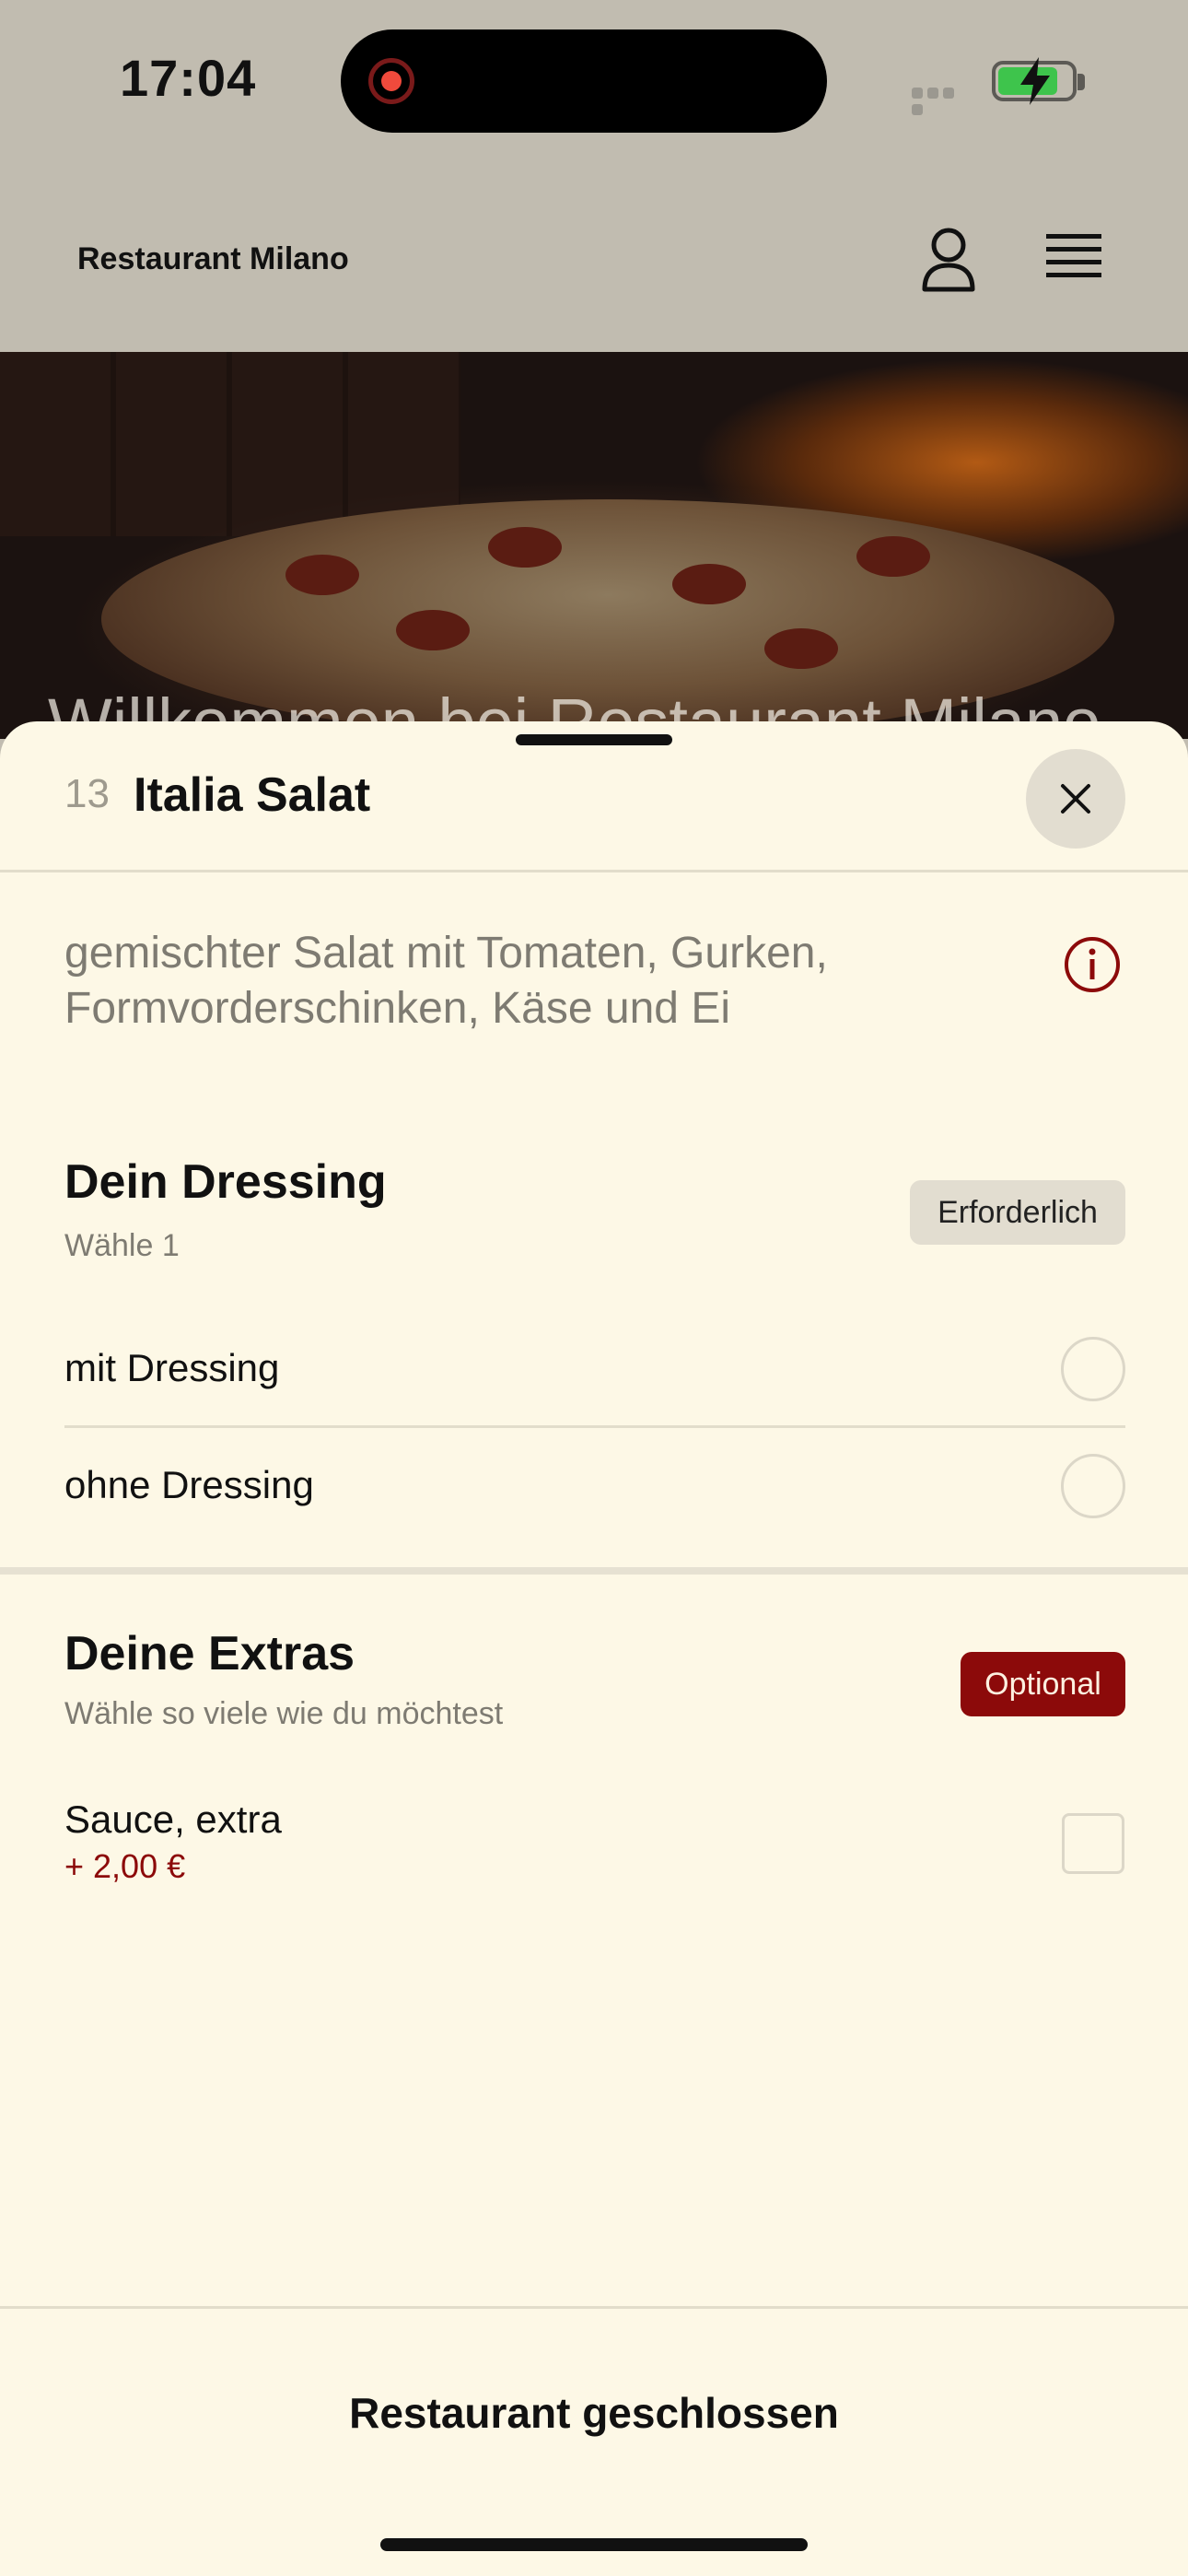  Describe the element at coordinates (1017, 1212) in the screenshot. I see `required-badge: Erforderlich` at that location.